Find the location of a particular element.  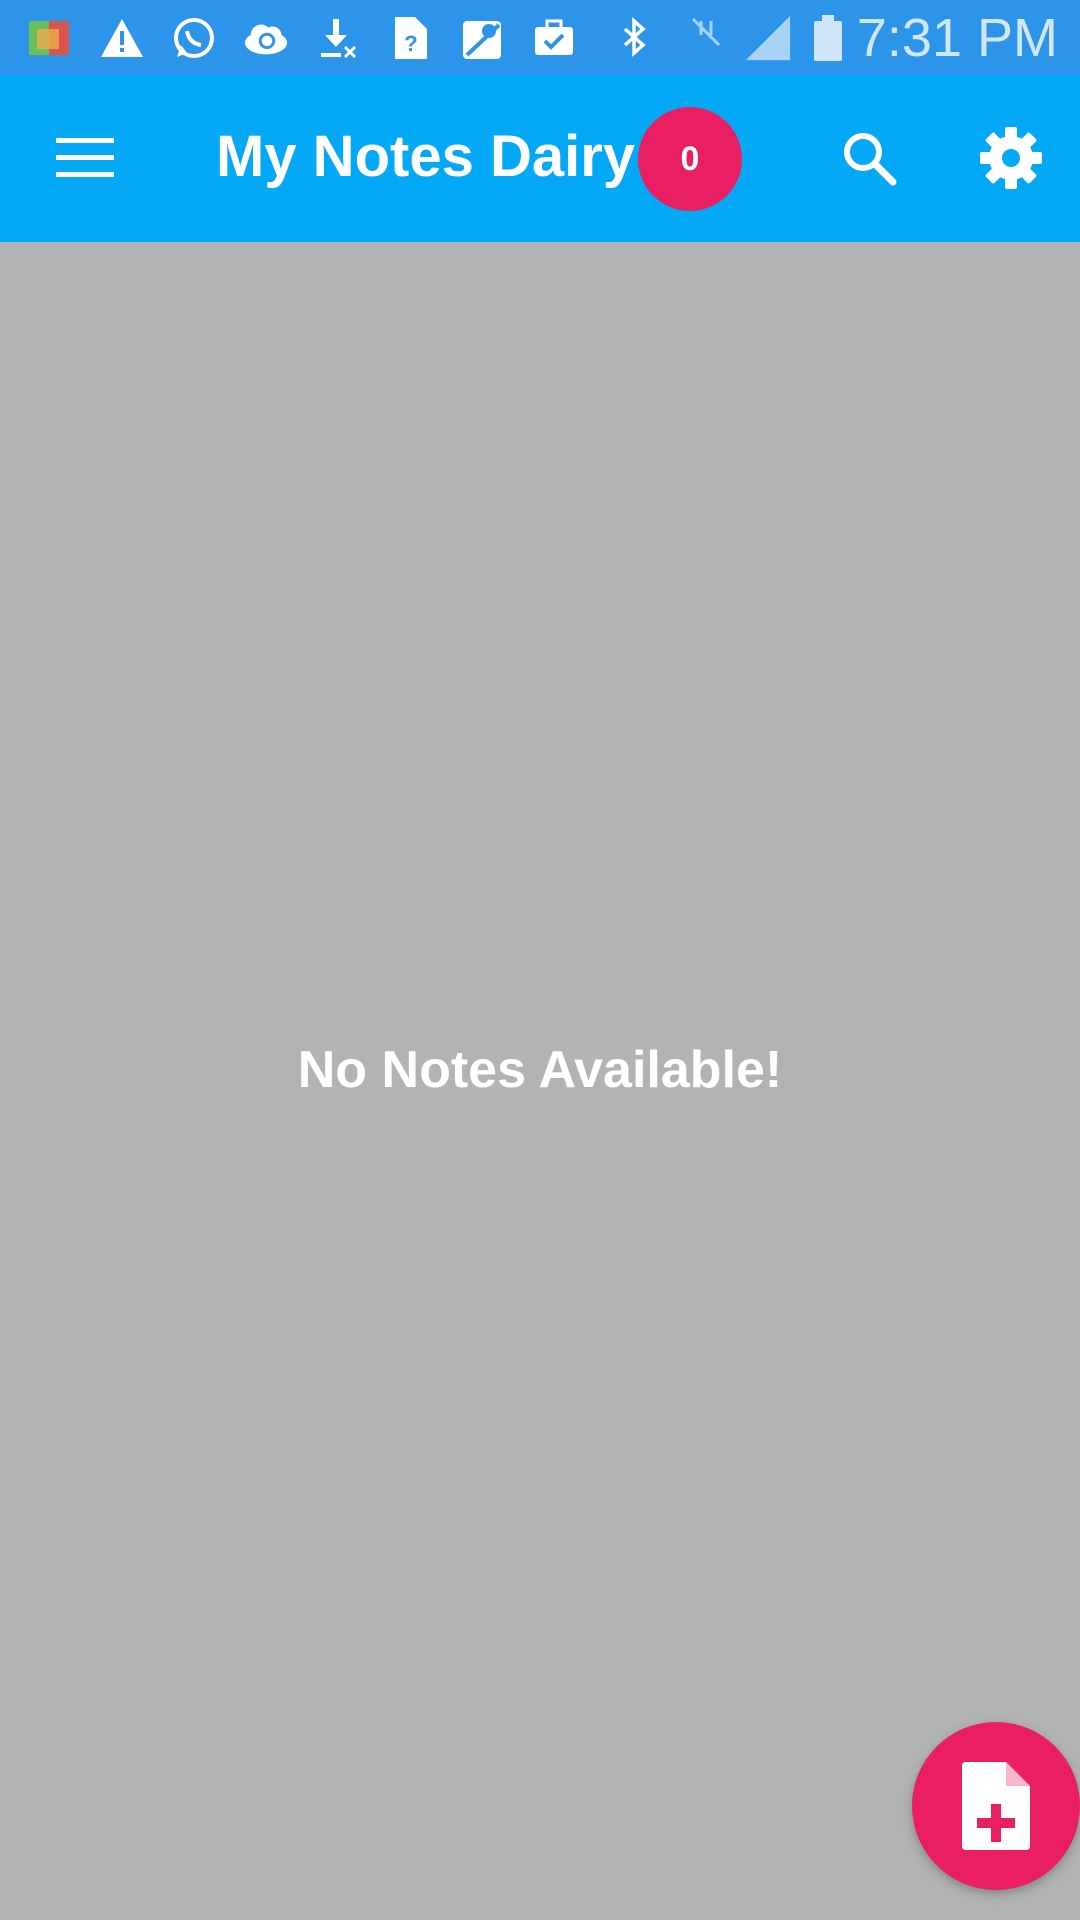

search-icon is located at coordinates (870, 159).